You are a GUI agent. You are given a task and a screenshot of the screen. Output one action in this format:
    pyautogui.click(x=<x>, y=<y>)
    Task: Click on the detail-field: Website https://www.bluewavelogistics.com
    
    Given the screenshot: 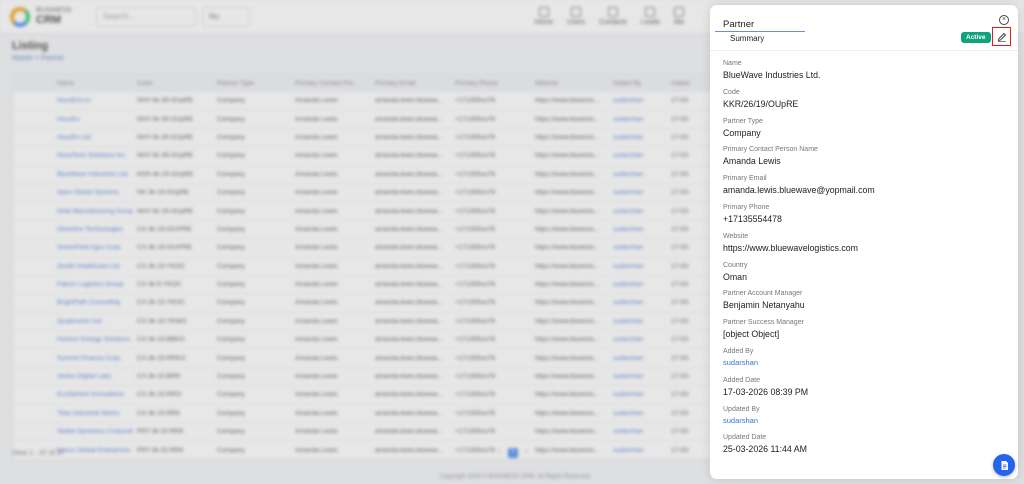 What is the action you would take?
    pyautogui.click(x=863, y=246)
    